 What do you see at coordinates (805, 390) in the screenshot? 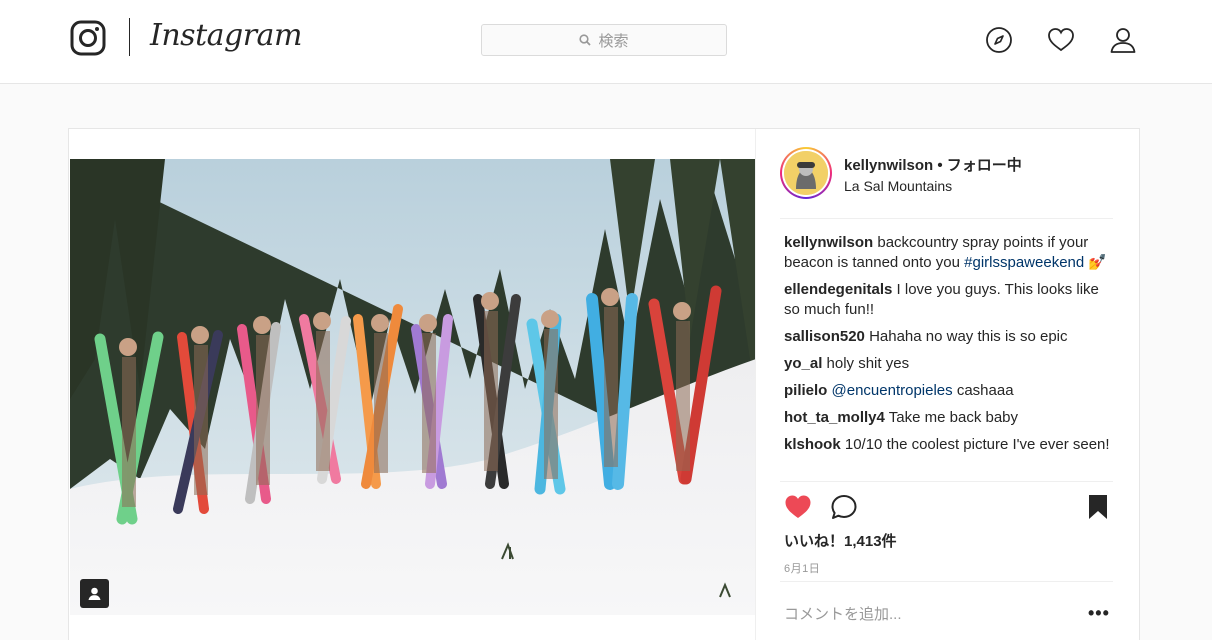
I see `comment-username: pilielo` at bounding box center [805, 390].